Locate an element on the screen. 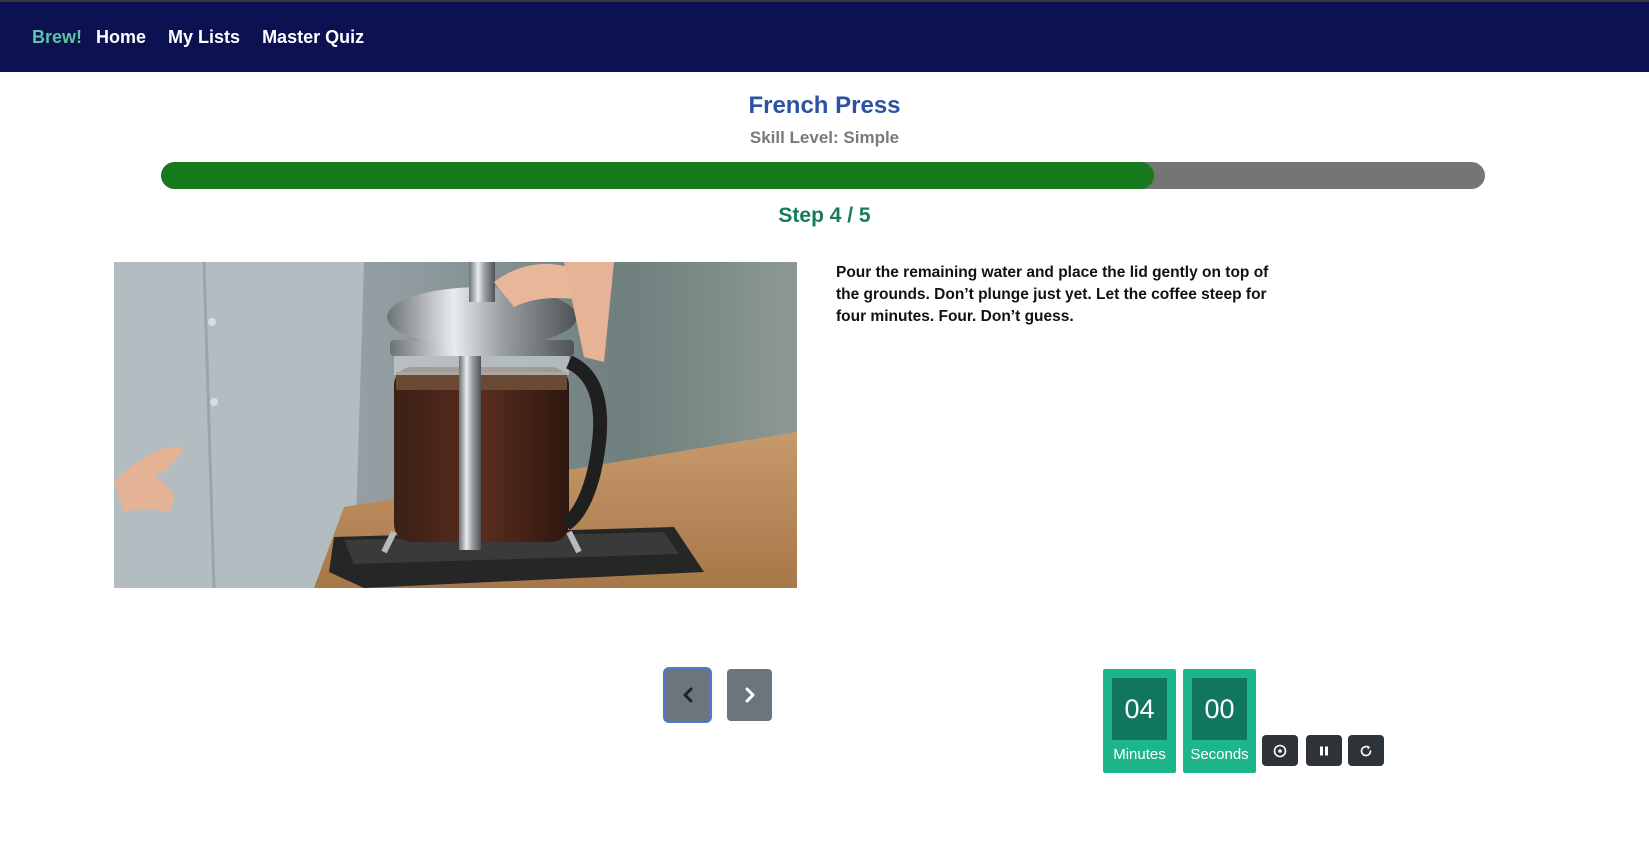 This screenshot has width=1649, height=846. timer-pause-button is located at coordinates (1324, 750).